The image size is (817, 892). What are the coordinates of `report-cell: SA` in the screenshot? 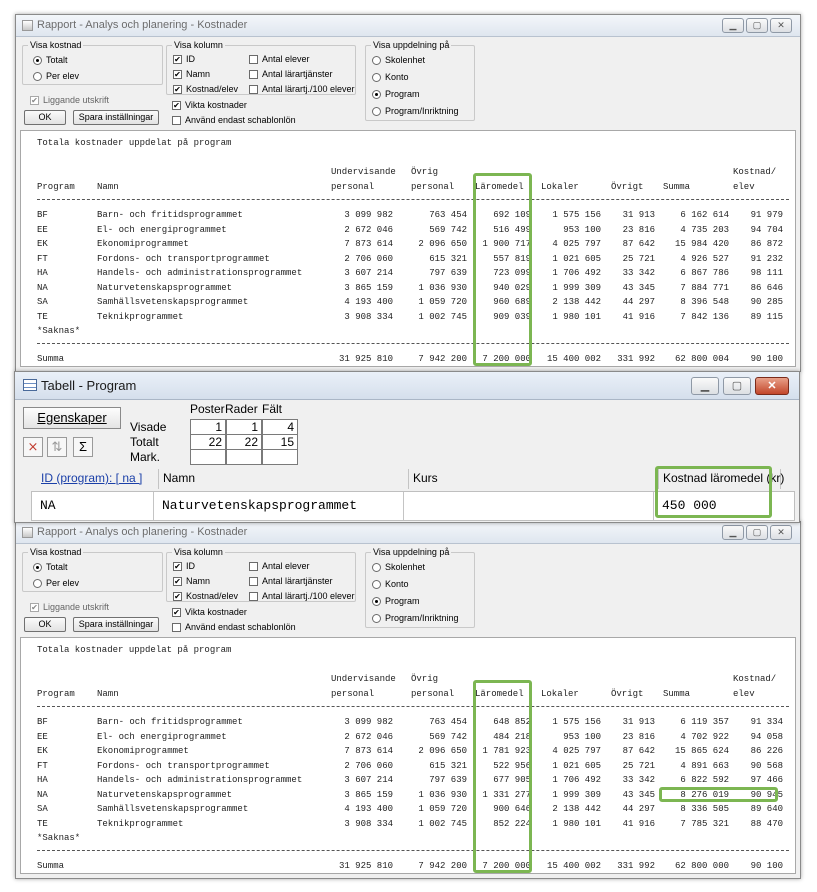 It's located at (42, 809).